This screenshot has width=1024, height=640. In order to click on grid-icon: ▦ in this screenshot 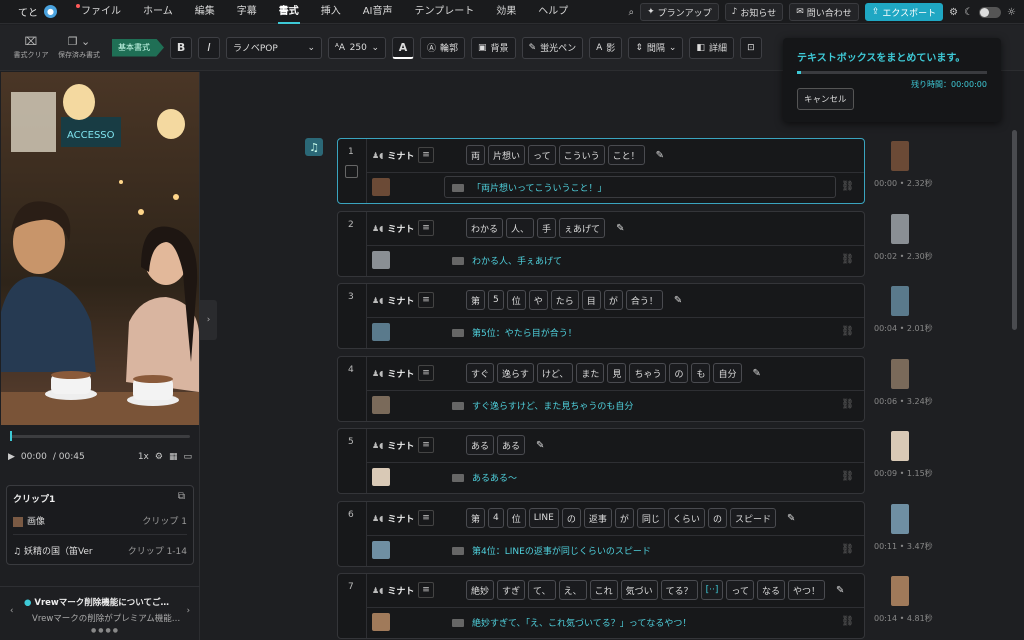, I will do `click(173, 457)`.